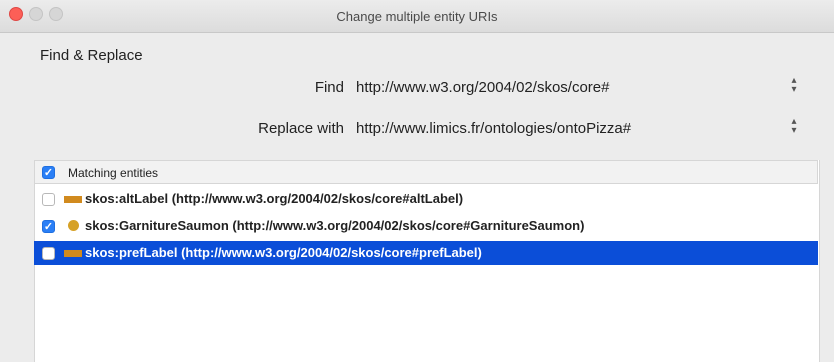 The height and width of the screenshot is (362, 834). What do you see at coordinates (48, 172) in the screenshot?
I see `select-all-checkbox: ✓` at bounding box center [48, 172].